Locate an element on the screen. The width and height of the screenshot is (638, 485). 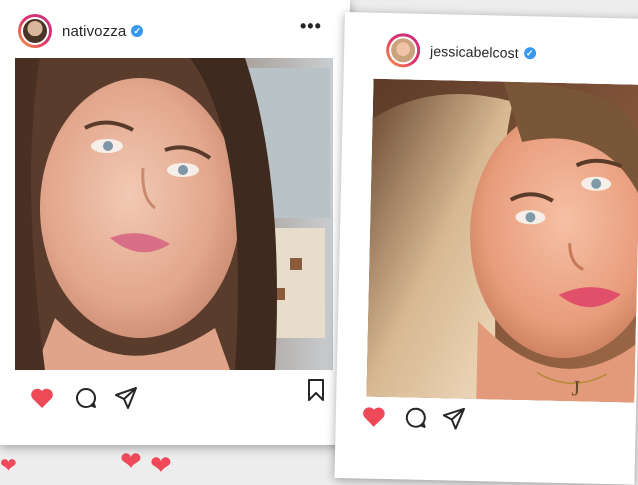
post-header: jessicabelcost ✓ is located at coordinates (460, 51).